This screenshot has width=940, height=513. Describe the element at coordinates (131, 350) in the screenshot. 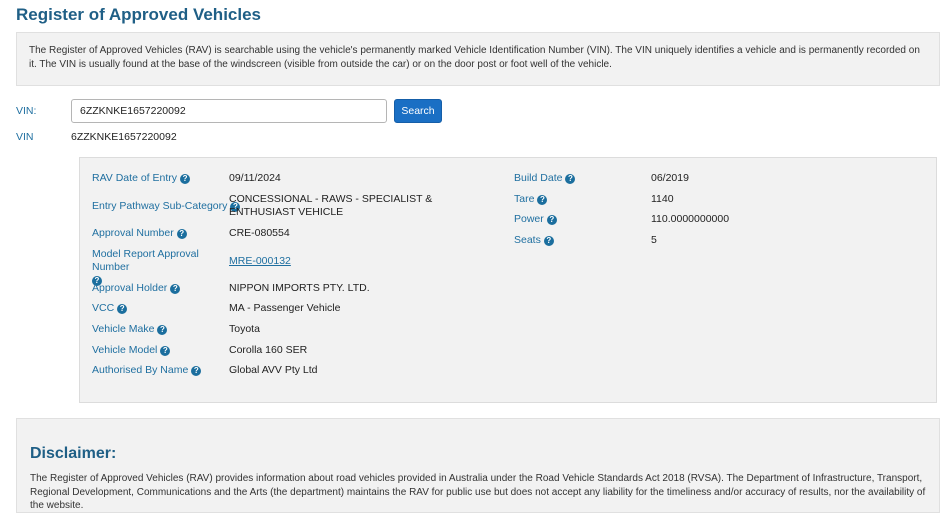

I see `vehicle-model-label: Vehicle Model?` at that location.